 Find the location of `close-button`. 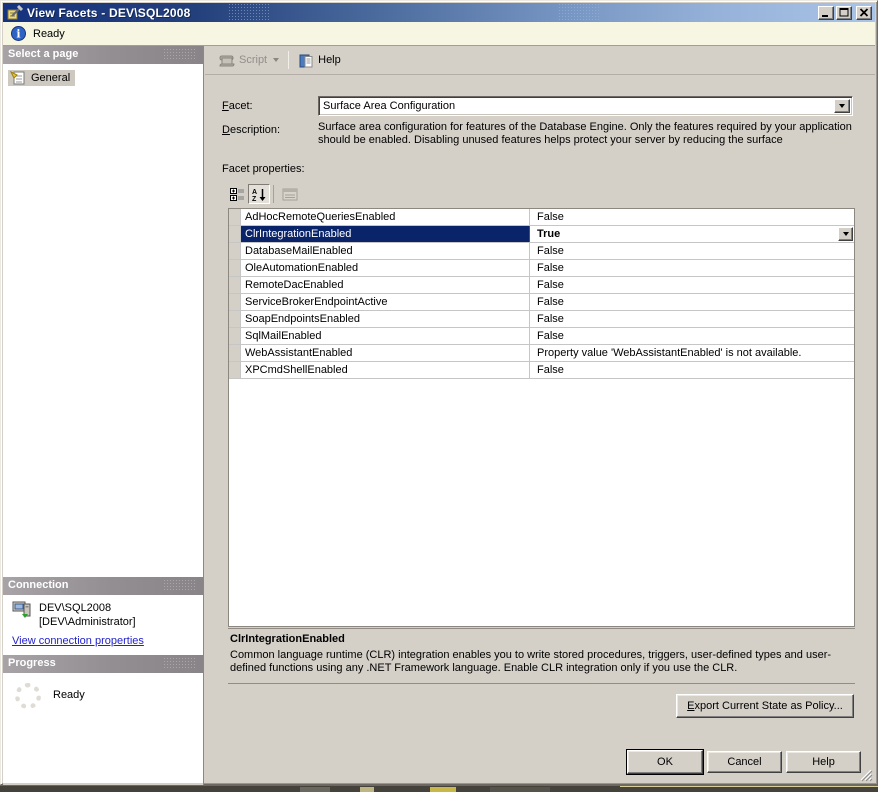

close-button is located at coordinates (864, 12).